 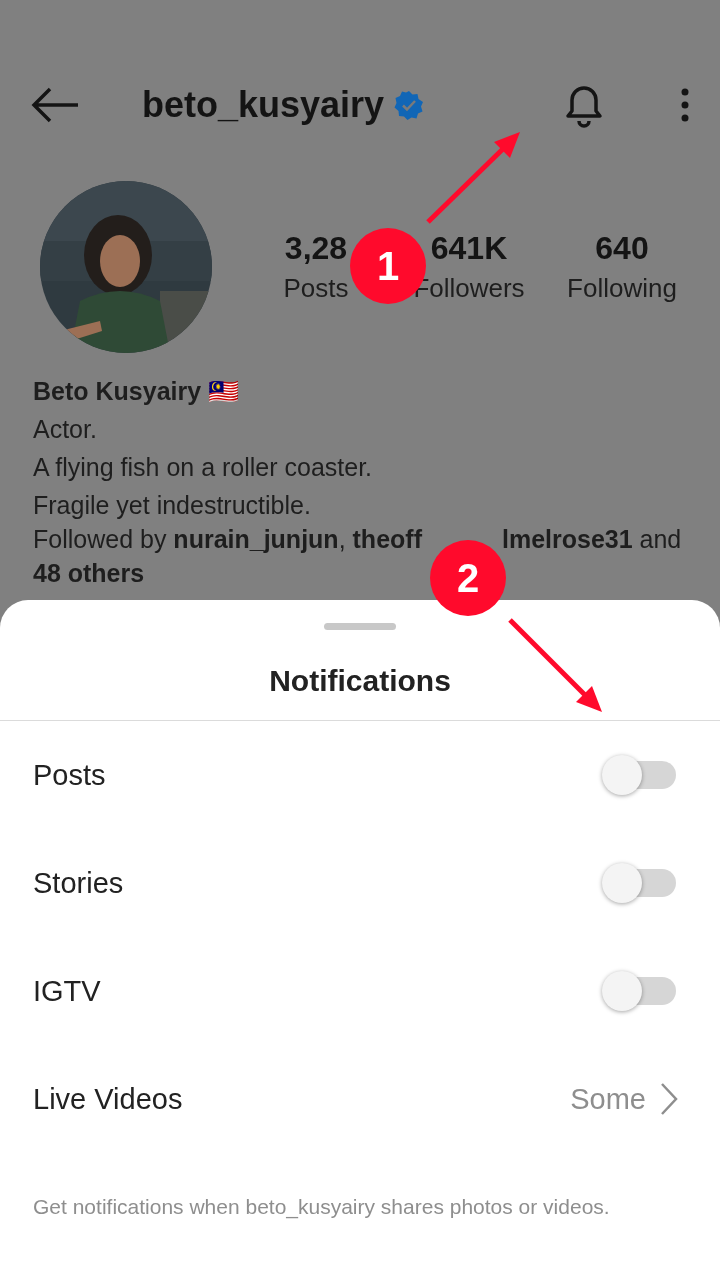 What do you see at coordinates (316, 248) in the screenshot?
I see `stat-count: 3,28` at bounding box center [316, 248].